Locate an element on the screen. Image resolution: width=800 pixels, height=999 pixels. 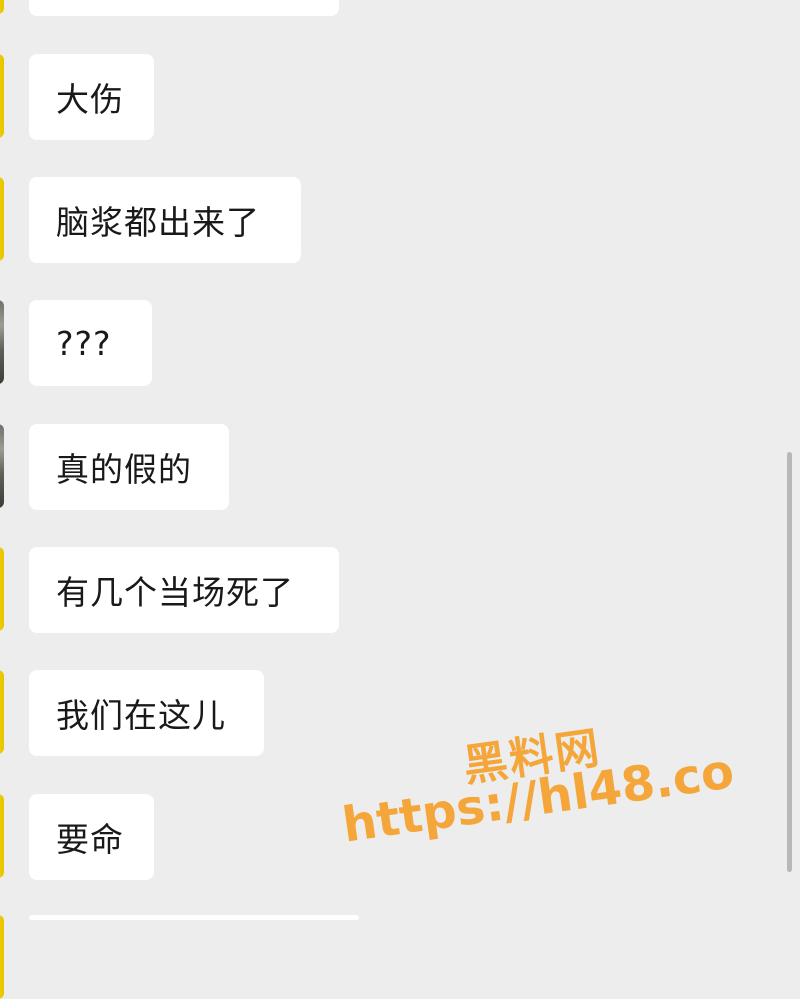
message-text: 脑浆都出来了 is located at coordinates (158, 222).